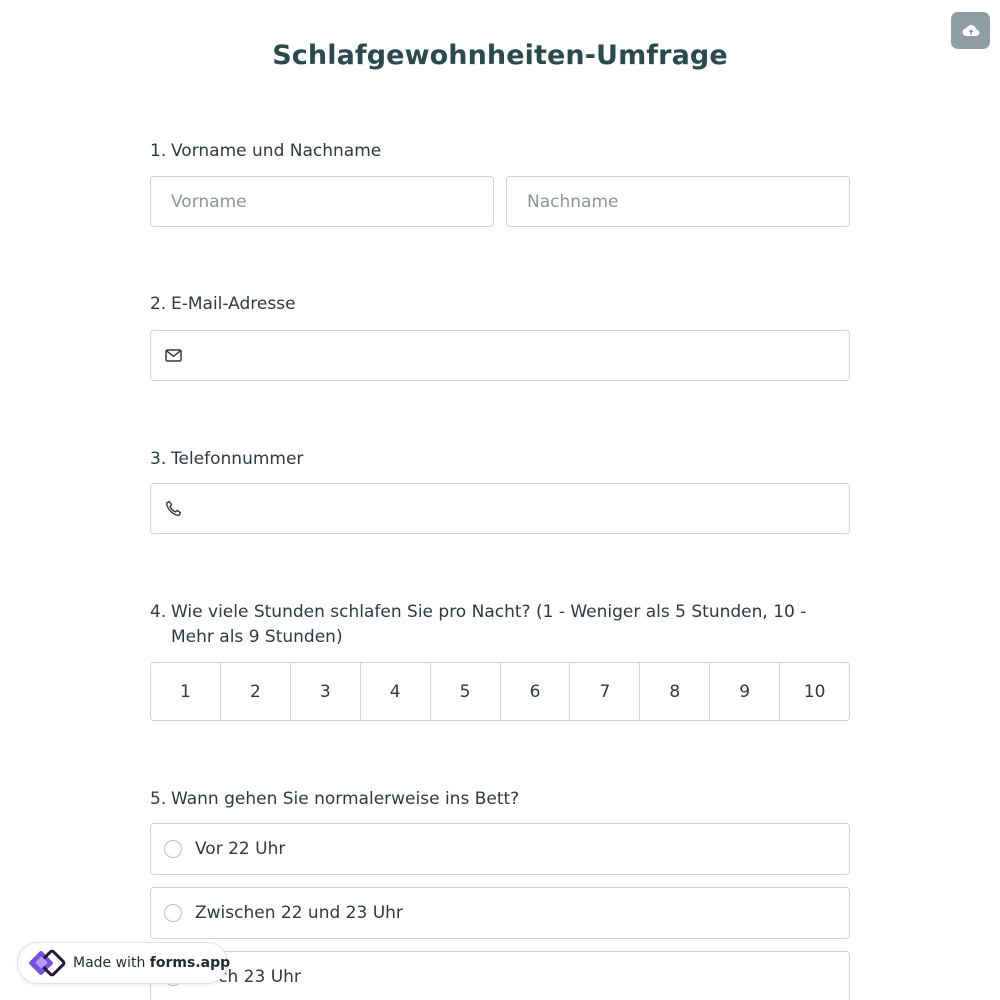 This screenshot has width=1000, height=1000. Describe the element at coordinates (500, 55) in the screenshot. I see `page-title: Schlafgewohnheiten-Umfrage` at that location.